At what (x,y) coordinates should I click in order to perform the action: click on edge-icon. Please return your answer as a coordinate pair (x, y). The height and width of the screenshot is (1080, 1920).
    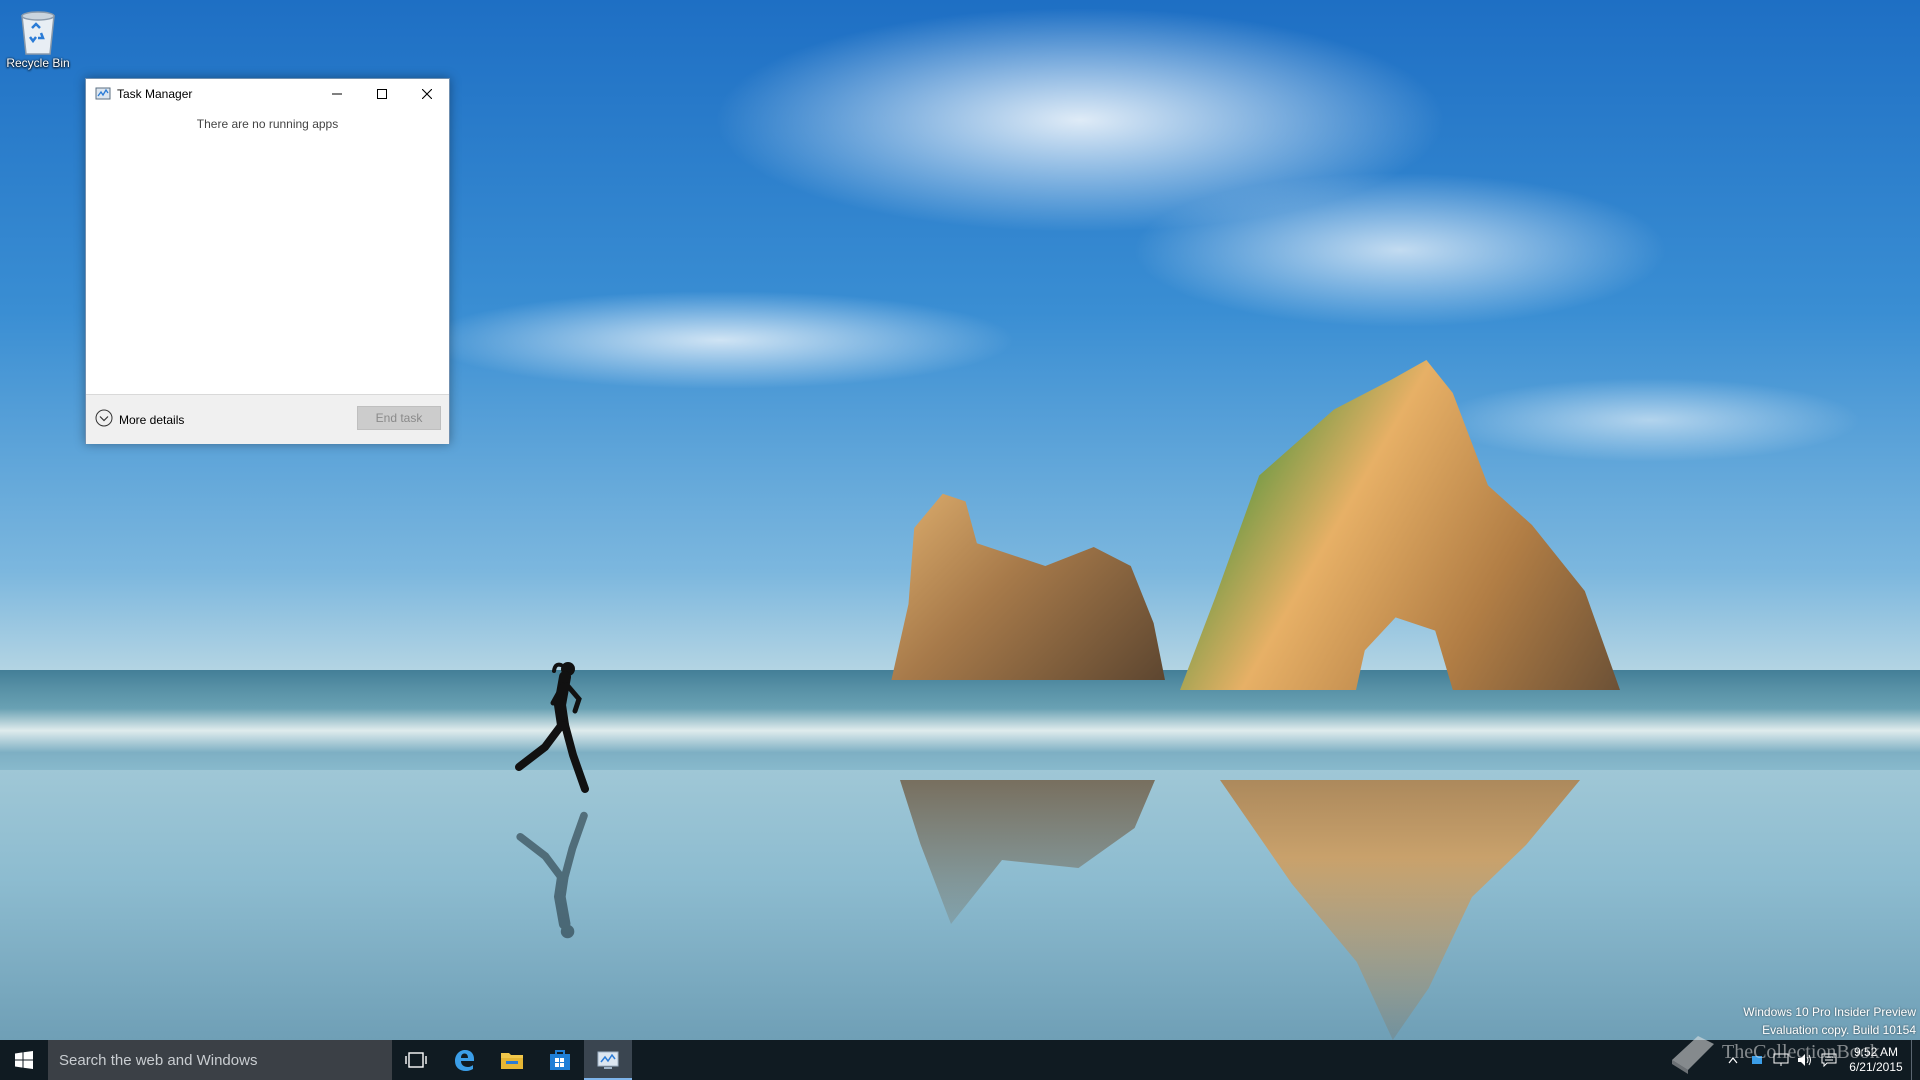
    Looking at the image, I should click on (464, 1060).